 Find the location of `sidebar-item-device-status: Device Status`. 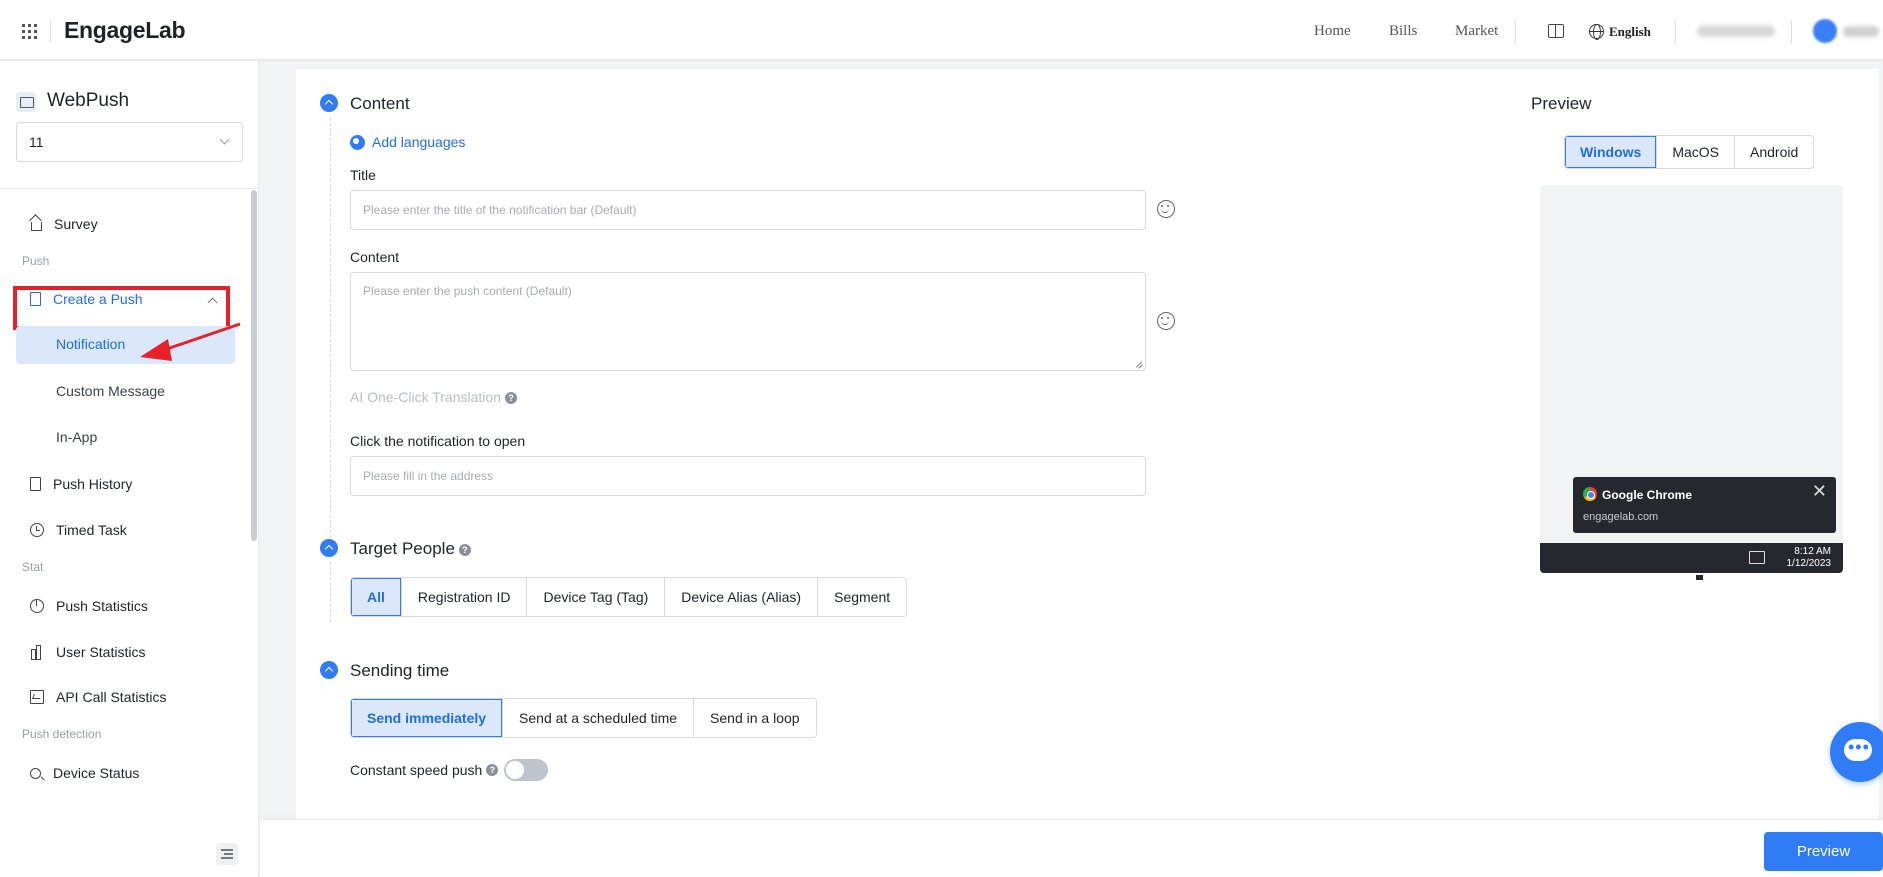

sidebar-item-device-status: Device Status is located at coordinates (84, 773).